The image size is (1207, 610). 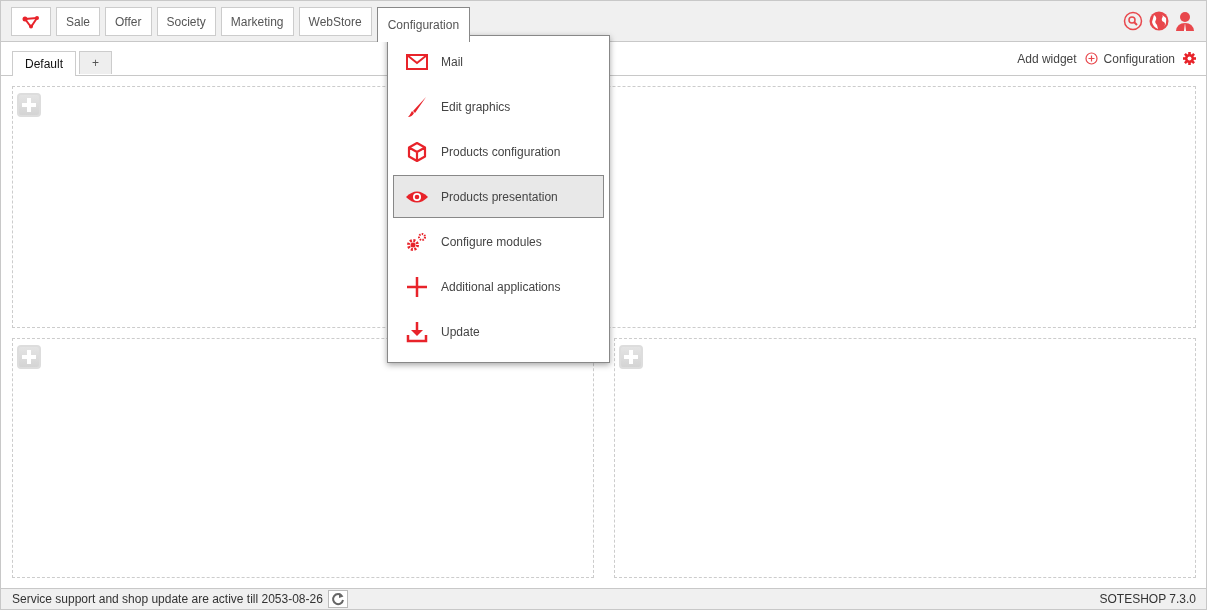 I want to click on configuration-link: Configuration, so click(x=1139, y=58).